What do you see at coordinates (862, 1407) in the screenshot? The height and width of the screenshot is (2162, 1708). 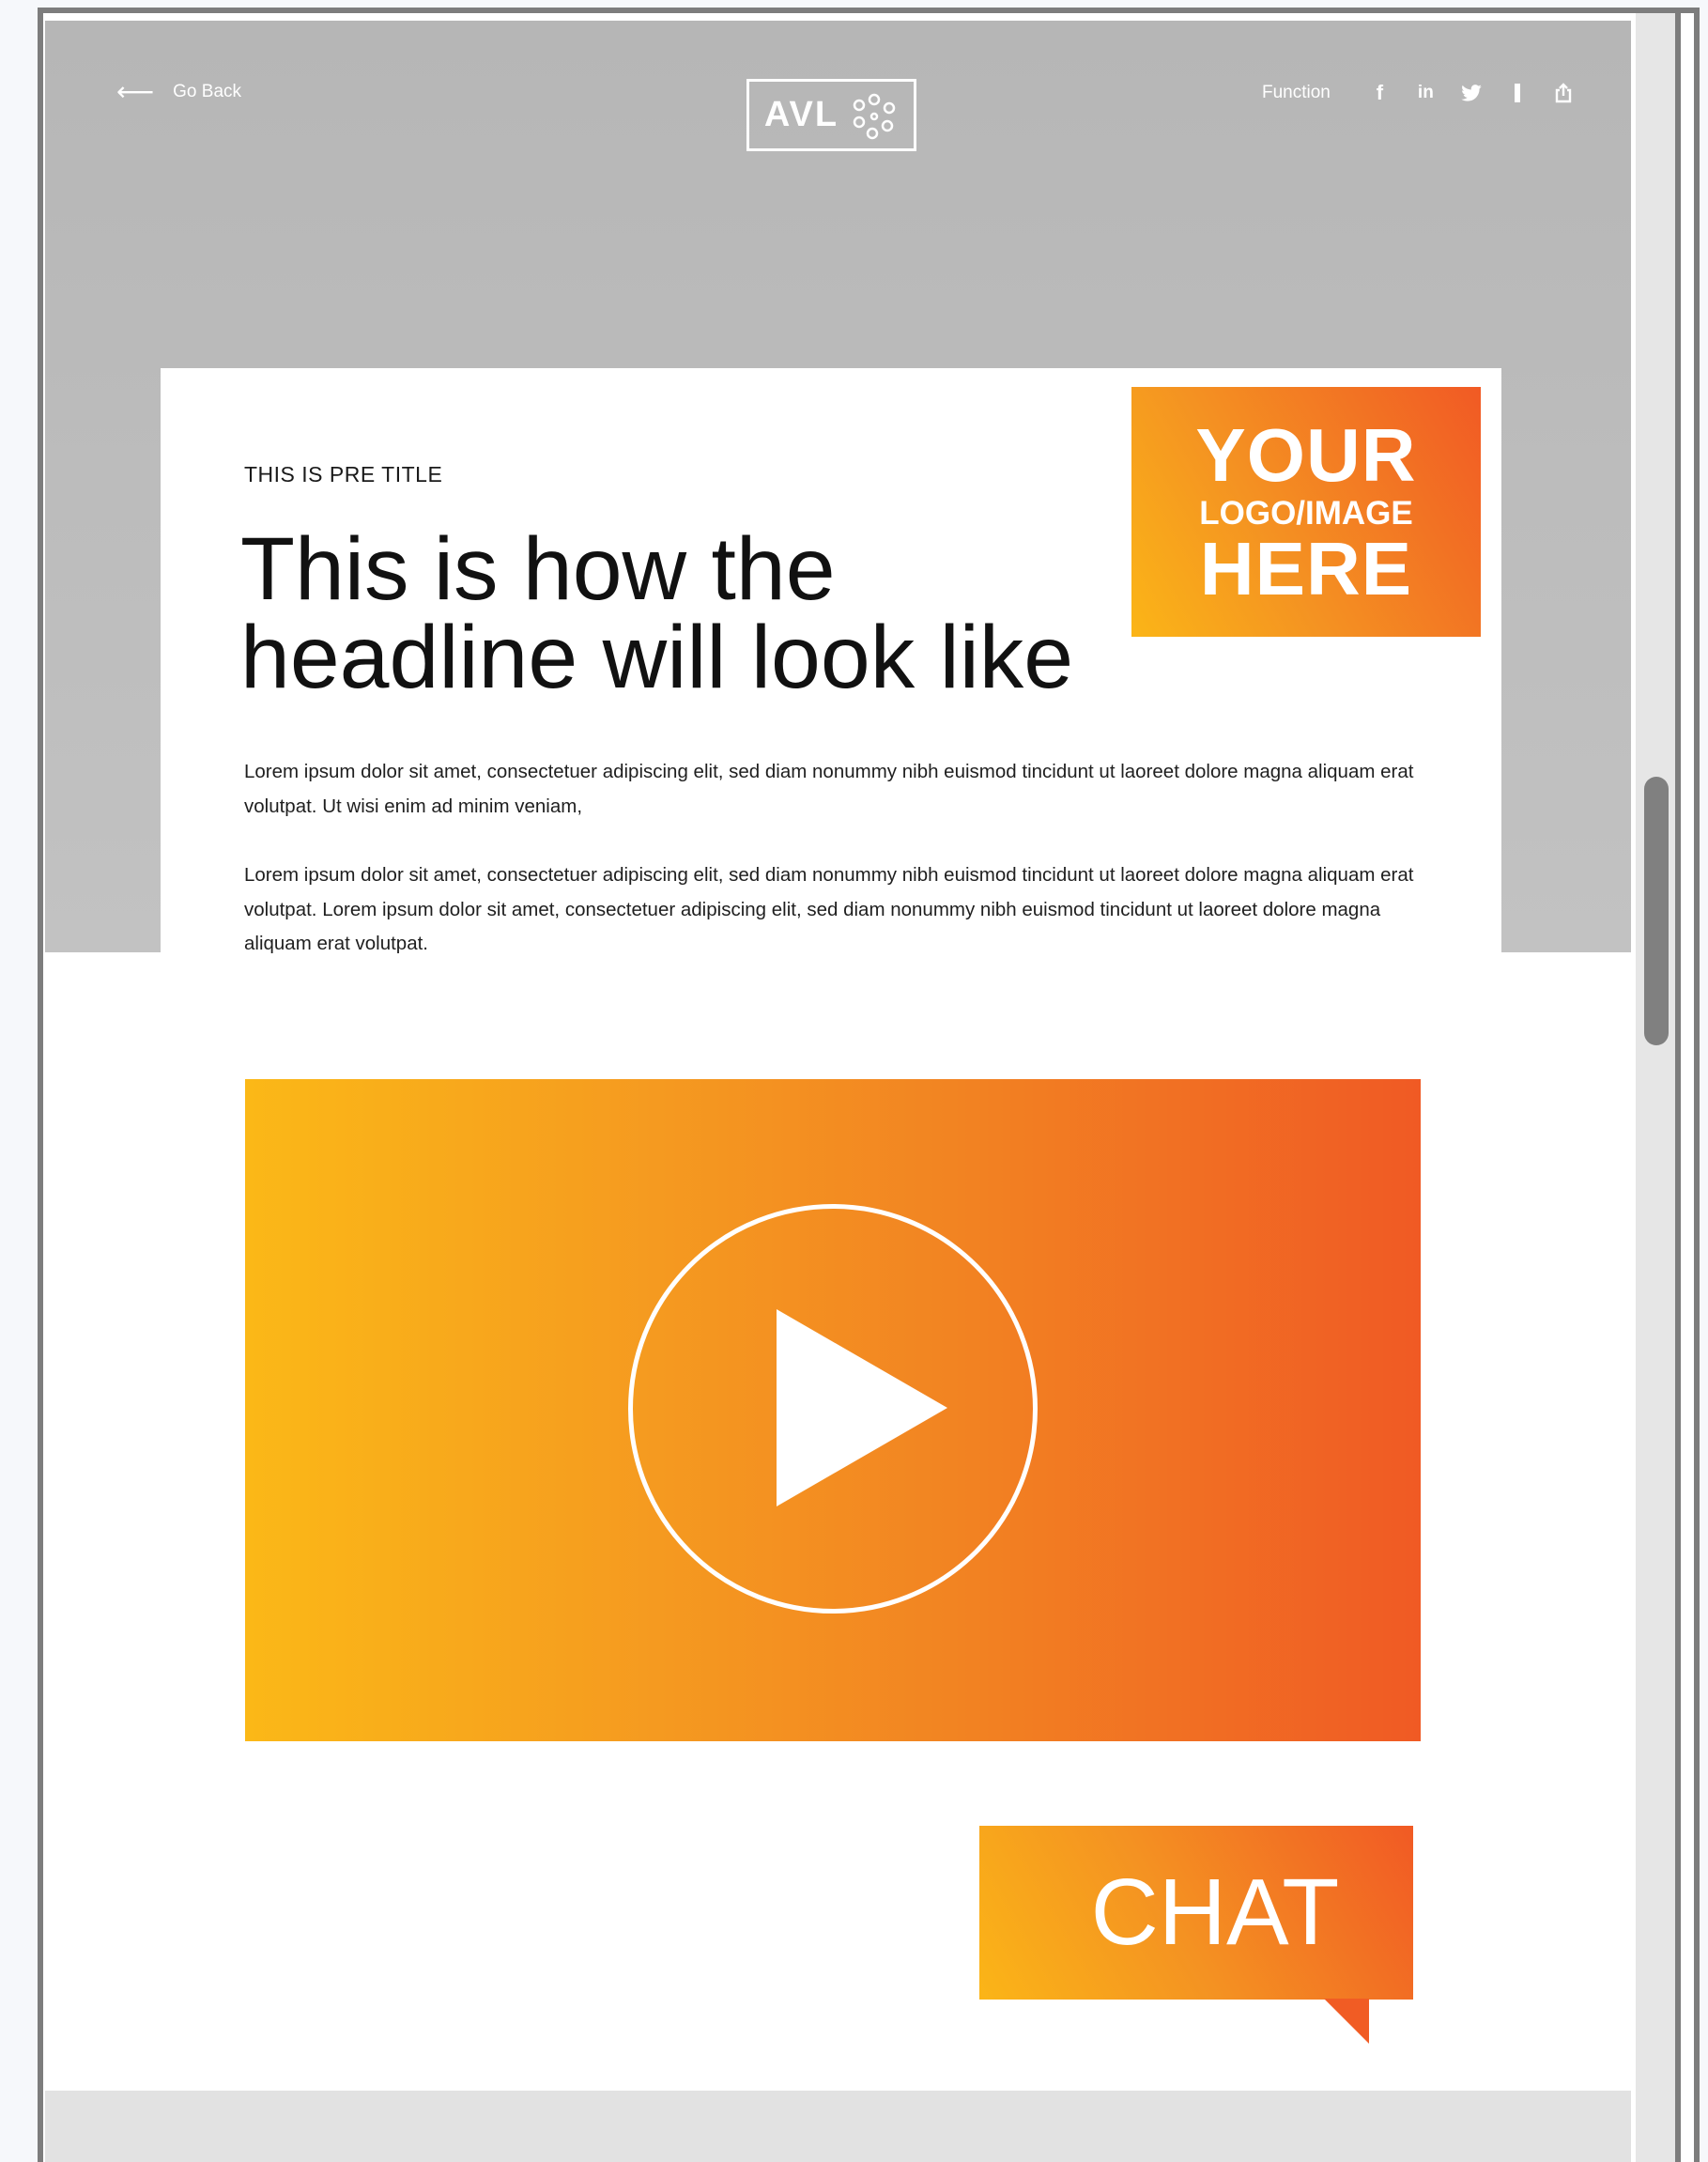 I see `play-icon` at bounding box center [862, 1407].